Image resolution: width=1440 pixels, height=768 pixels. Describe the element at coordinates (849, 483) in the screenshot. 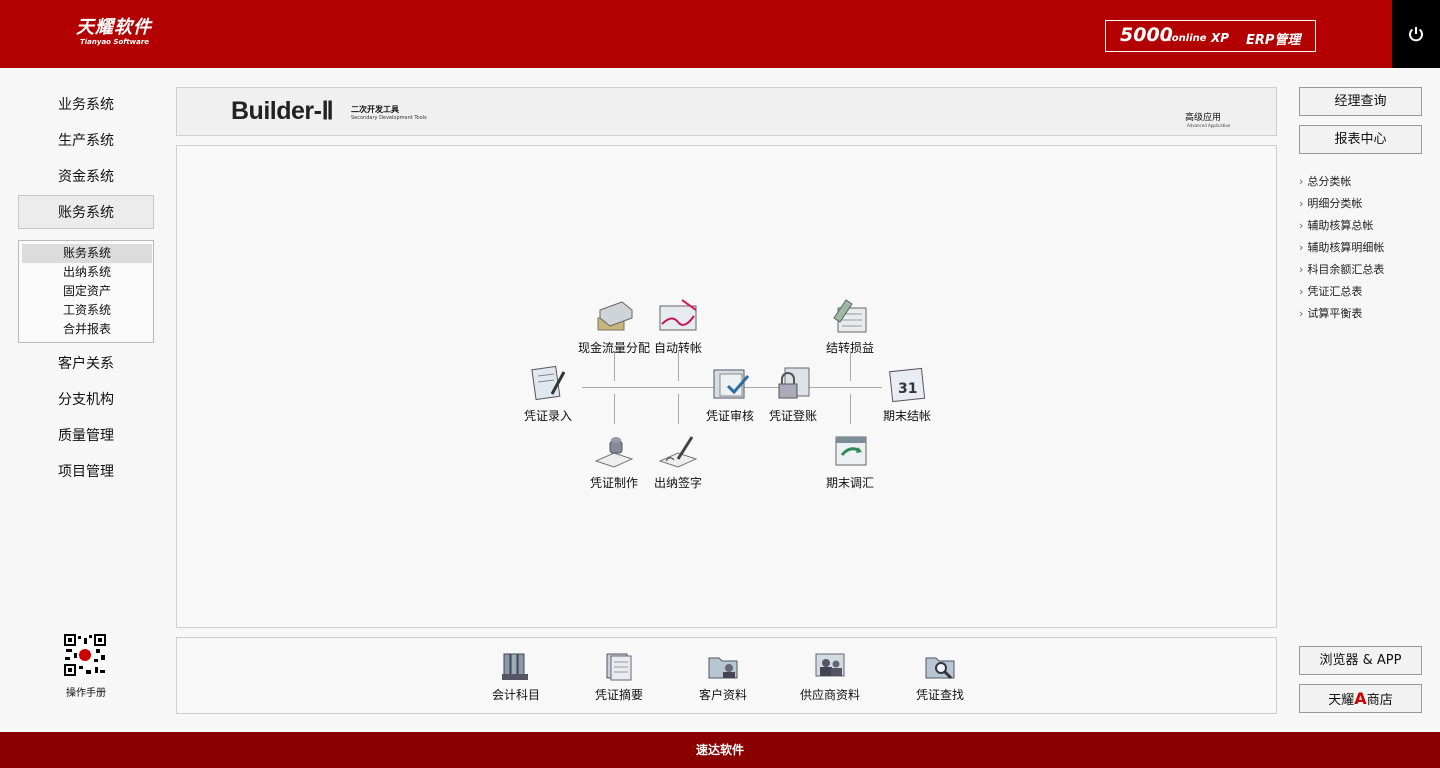

I see `period-adjust-label: 期末调汇` at that location.